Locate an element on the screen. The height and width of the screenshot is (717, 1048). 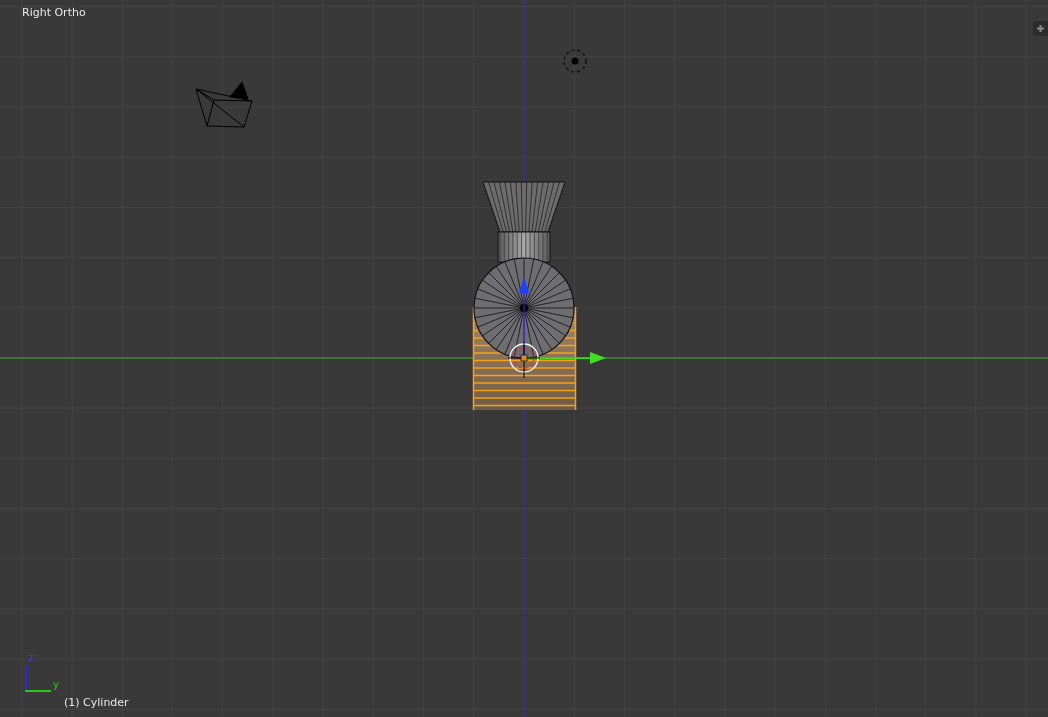
camera-drawing is located at coordinates (224, 104).